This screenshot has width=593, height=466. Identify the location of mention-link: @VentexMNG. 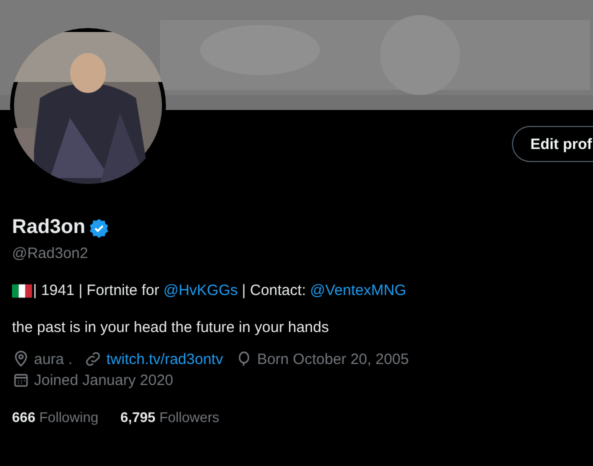
(358, 290).